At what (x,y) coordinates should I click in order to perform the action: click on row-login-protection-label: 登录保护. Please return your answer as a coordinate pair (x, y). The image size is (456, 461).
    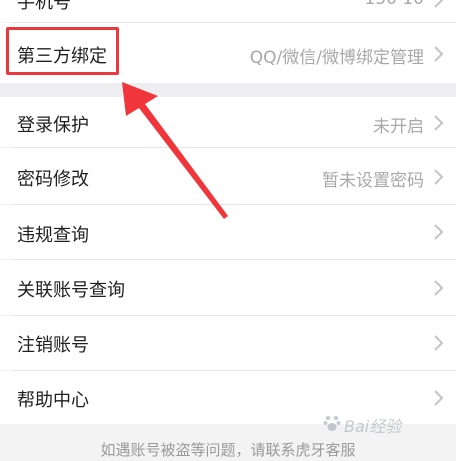
    Looking at the image, I should click on (53, 125).